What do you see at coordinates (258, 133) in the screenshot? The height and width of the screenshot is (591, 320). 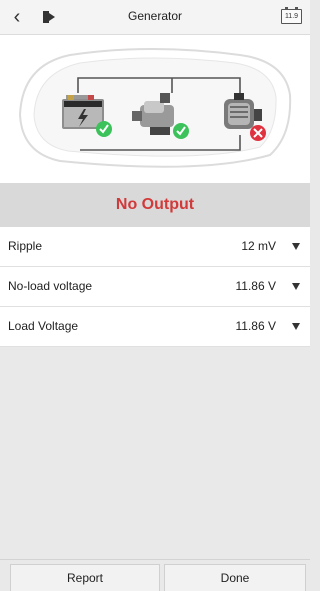 I see `generator-fault-x-icon` at bounding box center [258, 133].